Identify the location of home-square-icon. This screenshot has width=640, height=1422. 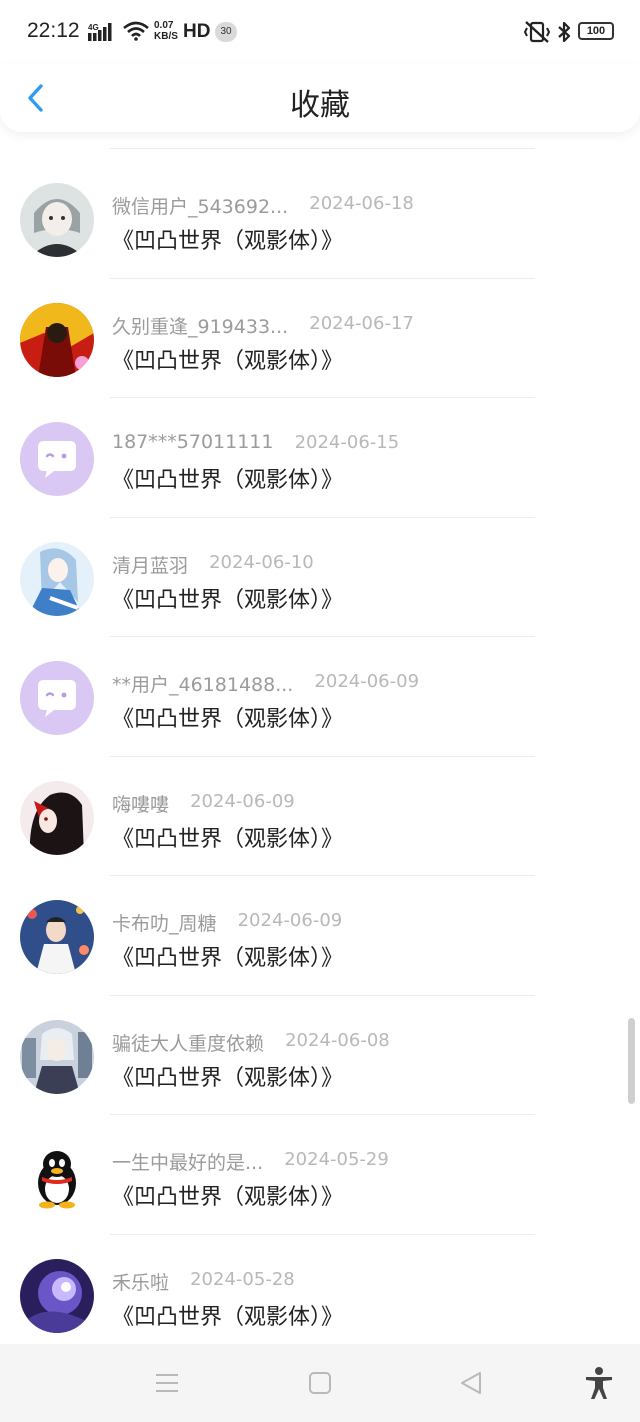
(320, 1383).